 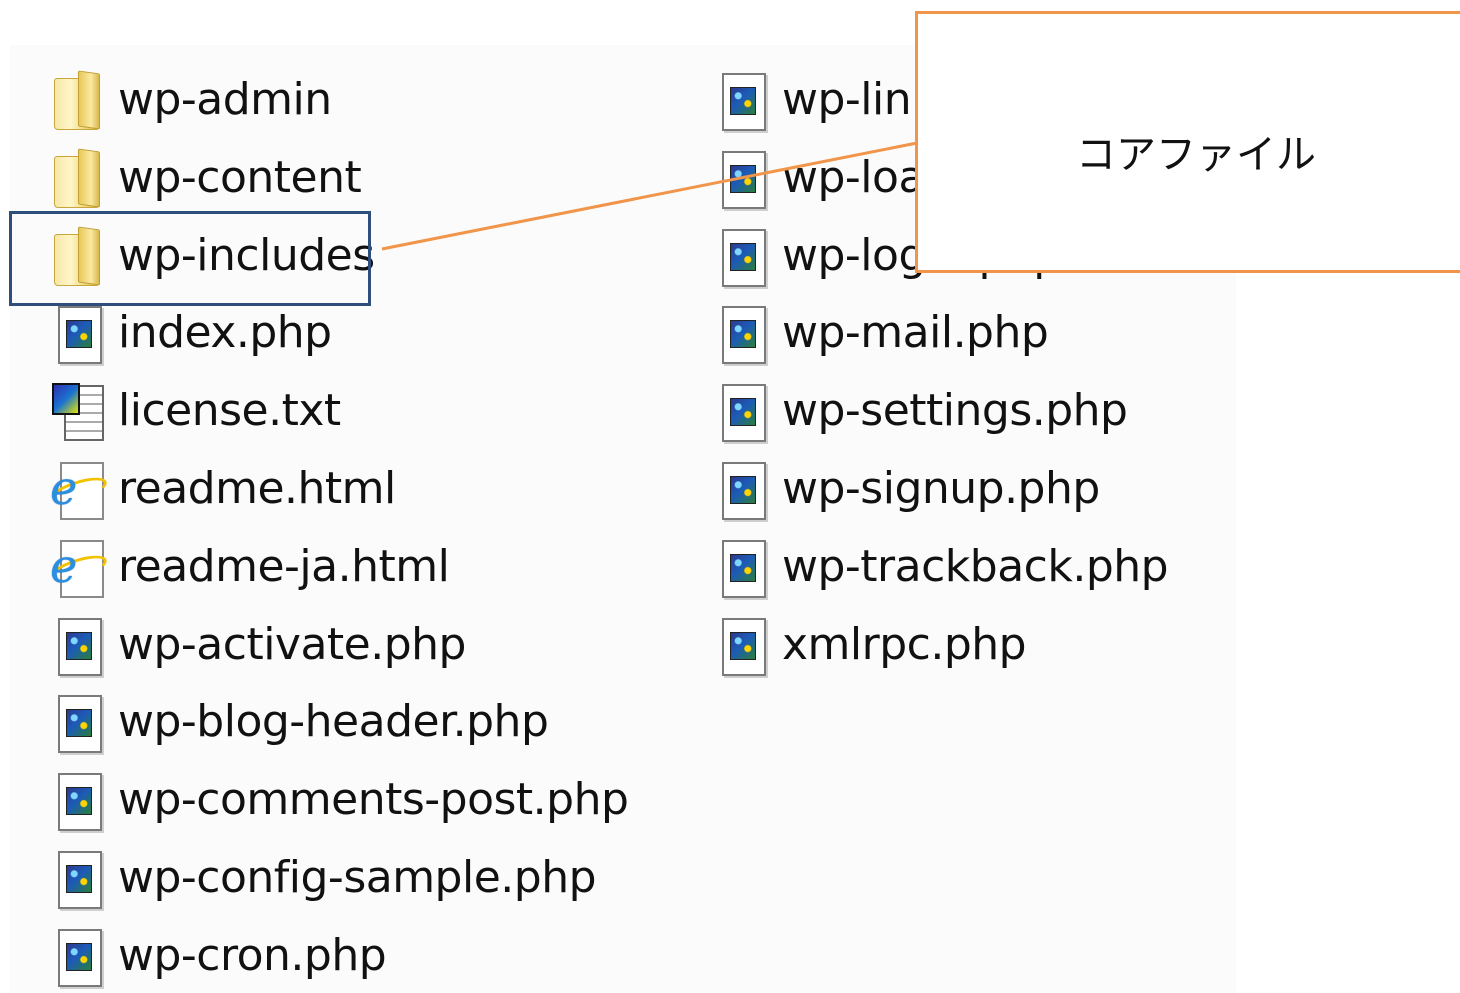 I want to click on file-item-wp-signup-php: wp-signup.php, so click(x=908, y=489).